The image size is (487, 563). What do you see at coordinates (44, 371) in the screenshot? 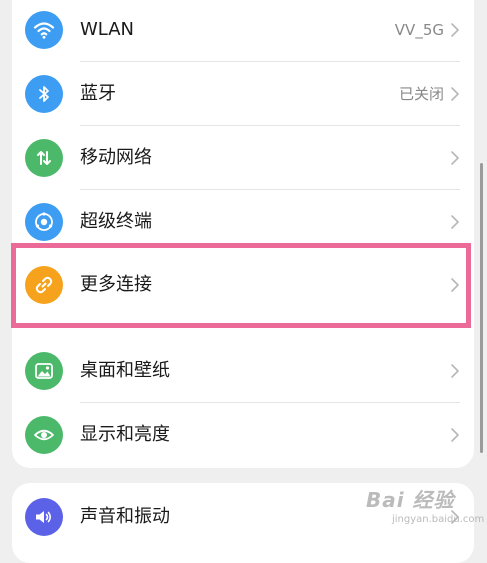
I see `wallpaper-icon` at bounding box center [44, 371].